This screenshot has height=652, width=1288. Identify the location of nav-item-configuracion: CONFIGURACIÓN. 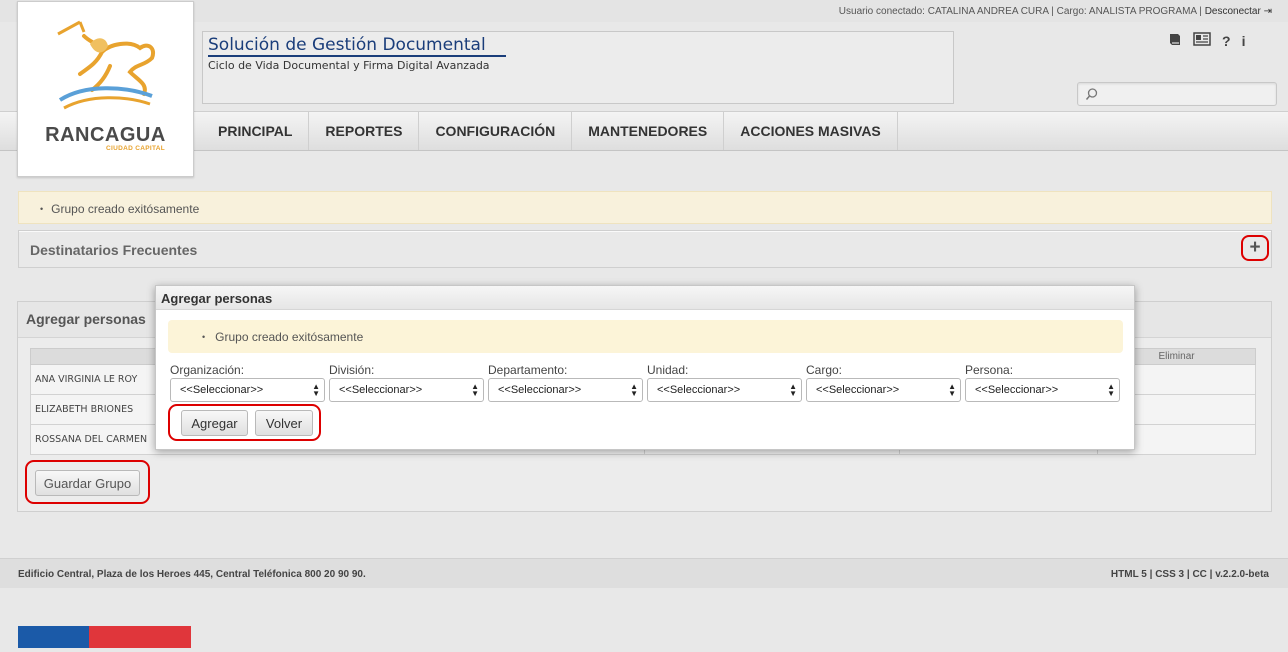
(496, 131).